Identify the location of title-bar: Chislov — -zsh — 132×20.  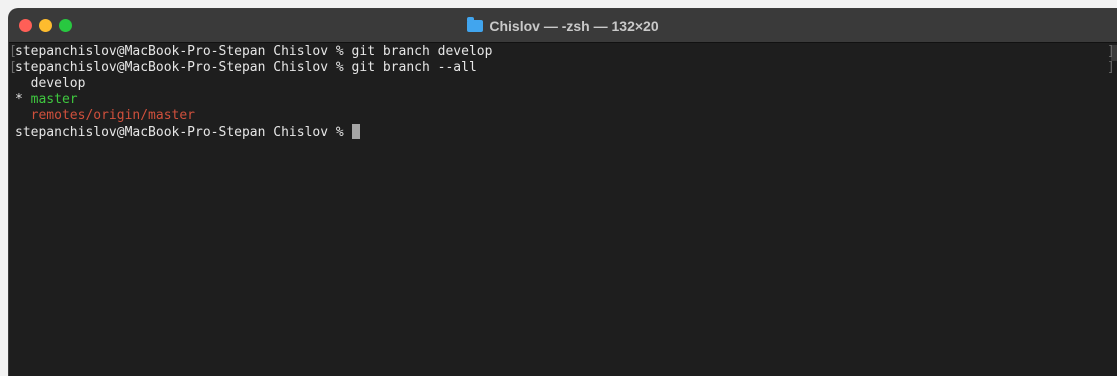
(563, 26).